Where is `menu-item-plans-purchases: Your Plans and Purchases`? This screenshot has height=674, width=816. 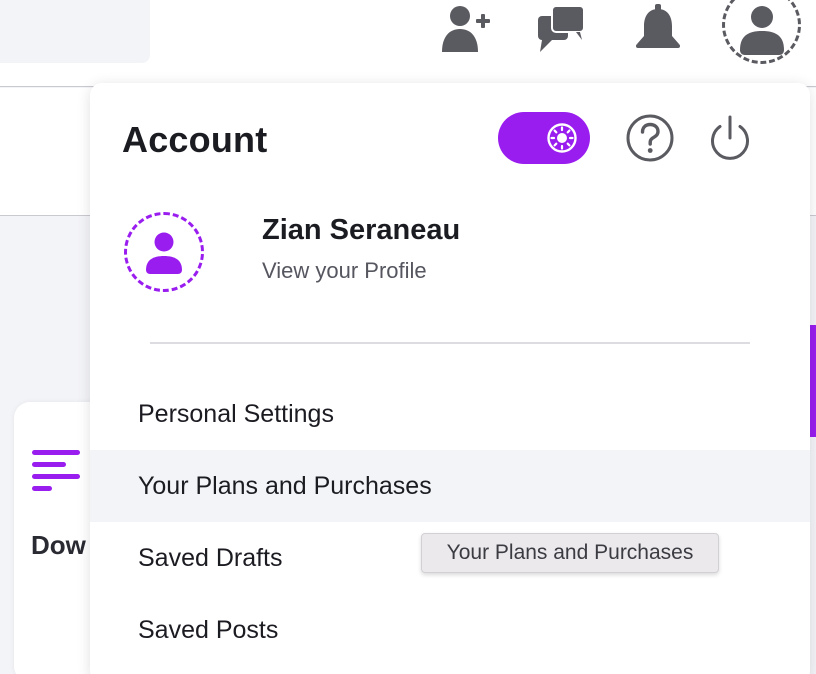 menu-item-plans-purchases: Your Plans and Purchases is located at coordinates (450, 486).